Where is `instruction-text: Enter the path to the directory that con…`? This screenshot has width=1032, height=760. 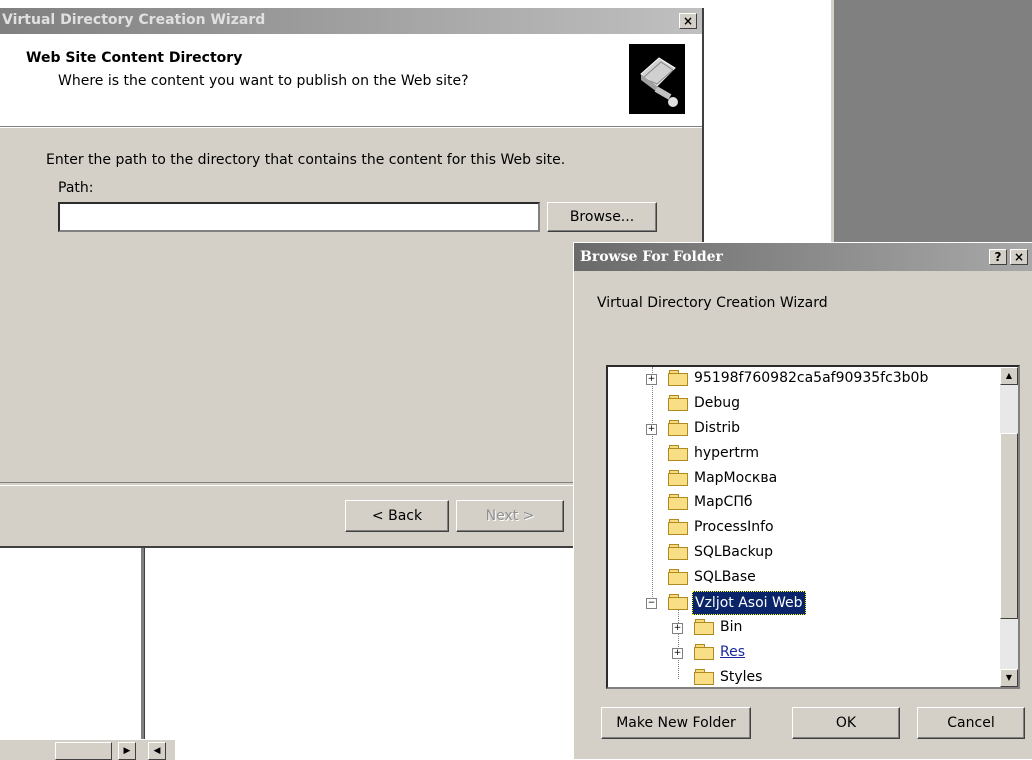 instruction-text: Enter the path to the directory that con… is located at coordinates (306, 160).